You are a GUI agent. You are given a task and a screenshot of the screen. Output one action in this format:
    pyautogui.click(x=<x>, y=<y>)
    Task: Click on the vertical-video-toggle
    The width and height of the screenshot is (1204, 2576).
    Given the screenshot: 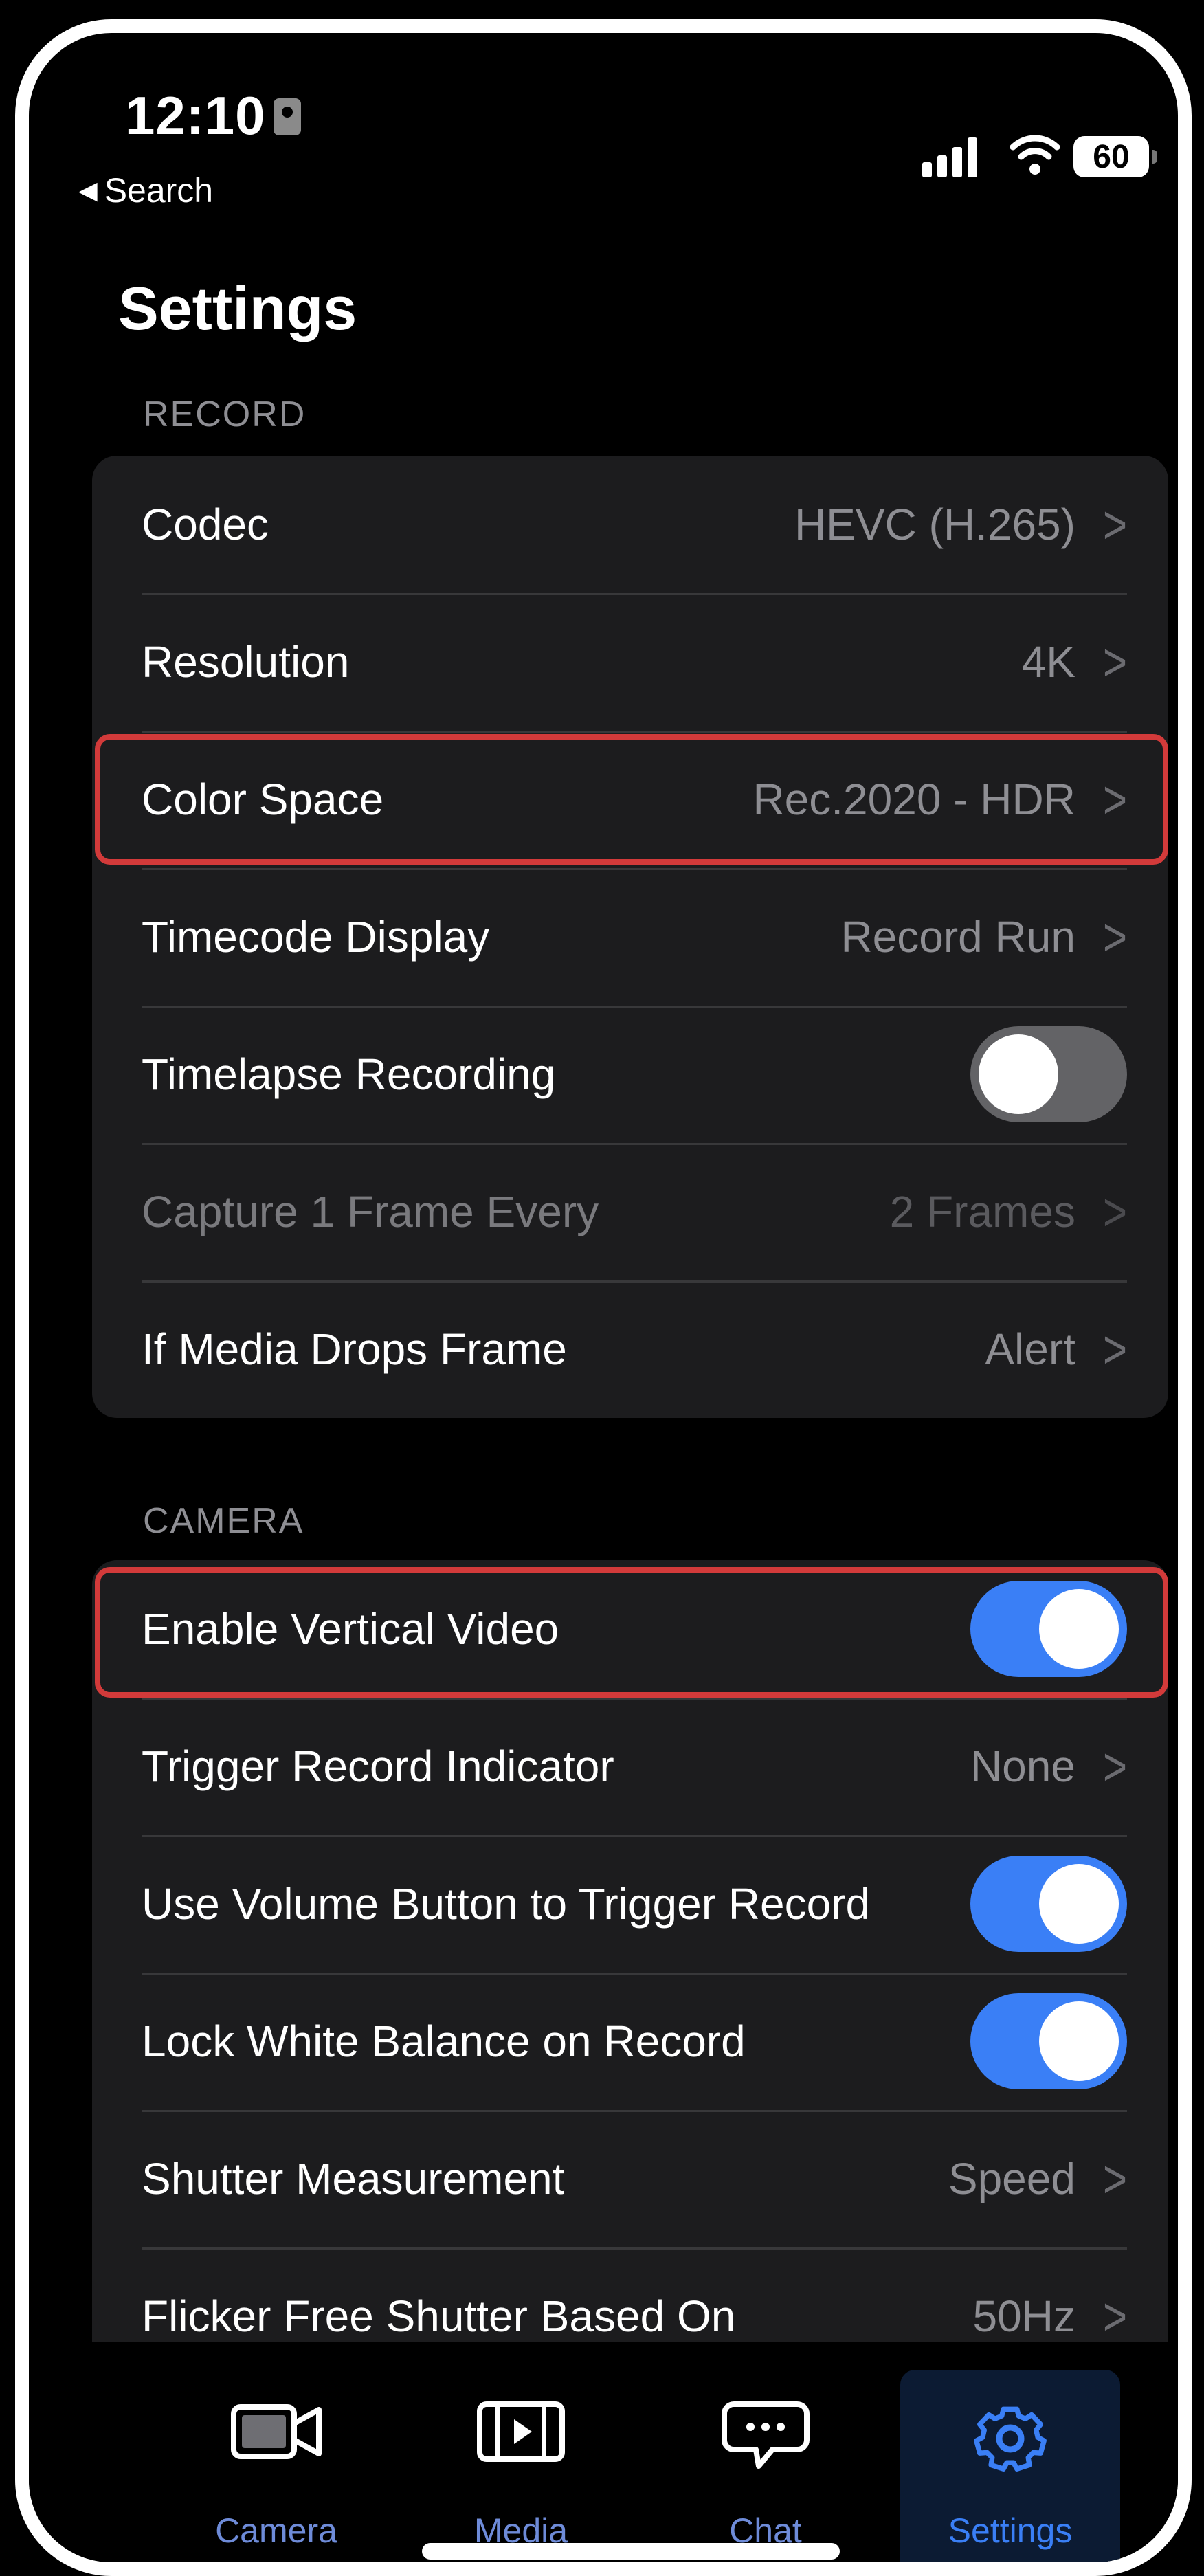 What is the action you would take?
    pyautogui.click(x=1048, y=1629)
    